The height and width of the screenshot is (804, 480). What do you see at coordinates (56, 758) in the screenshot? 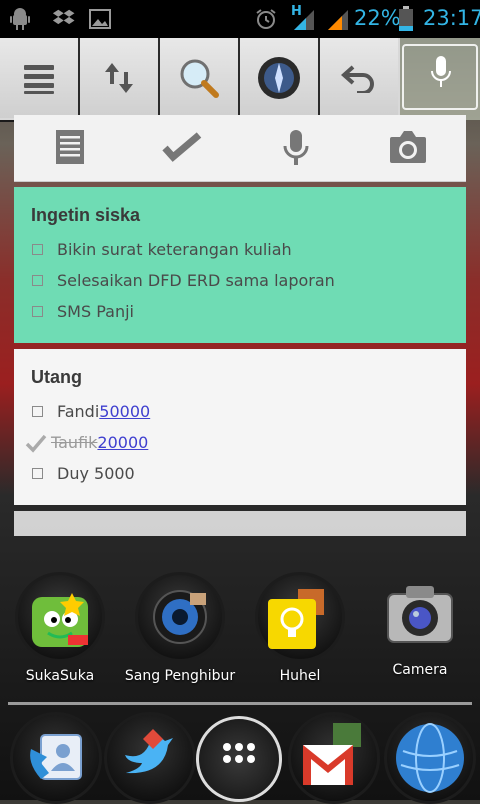
I see `phone-contacts-icon` at bounding box center [56, 758].